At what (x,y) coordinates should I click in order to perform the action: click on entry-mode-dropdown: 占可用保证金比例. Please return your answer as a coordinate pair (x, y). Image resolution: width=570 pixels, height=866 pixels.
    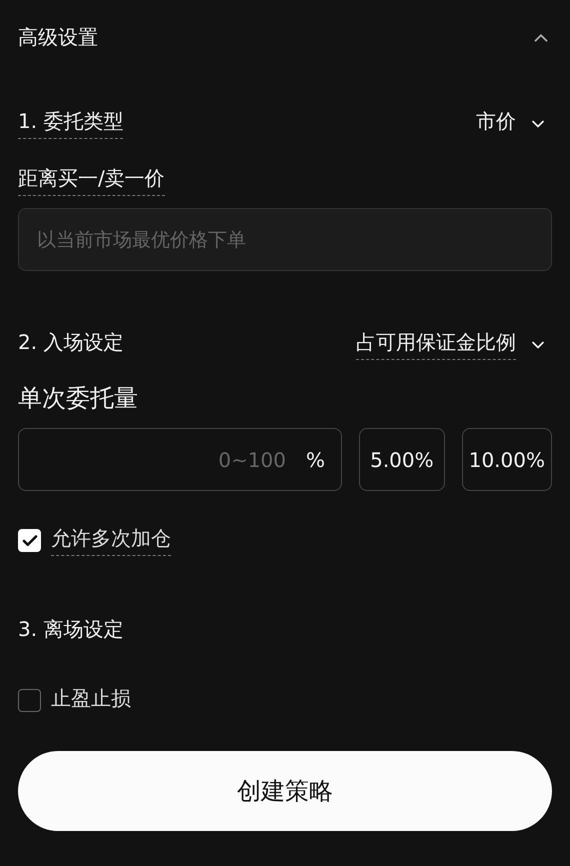
    Looking at the image, I should click on (454, 344).